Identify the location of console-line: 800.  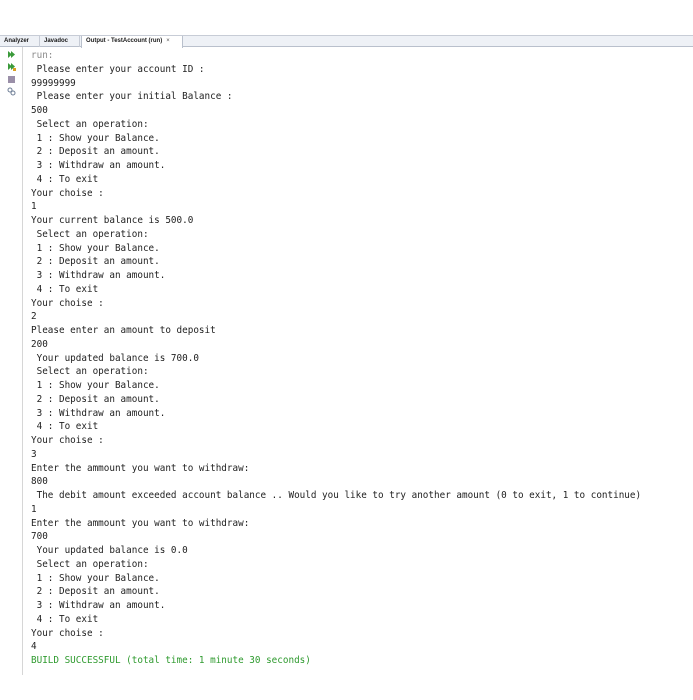
(39, 482).